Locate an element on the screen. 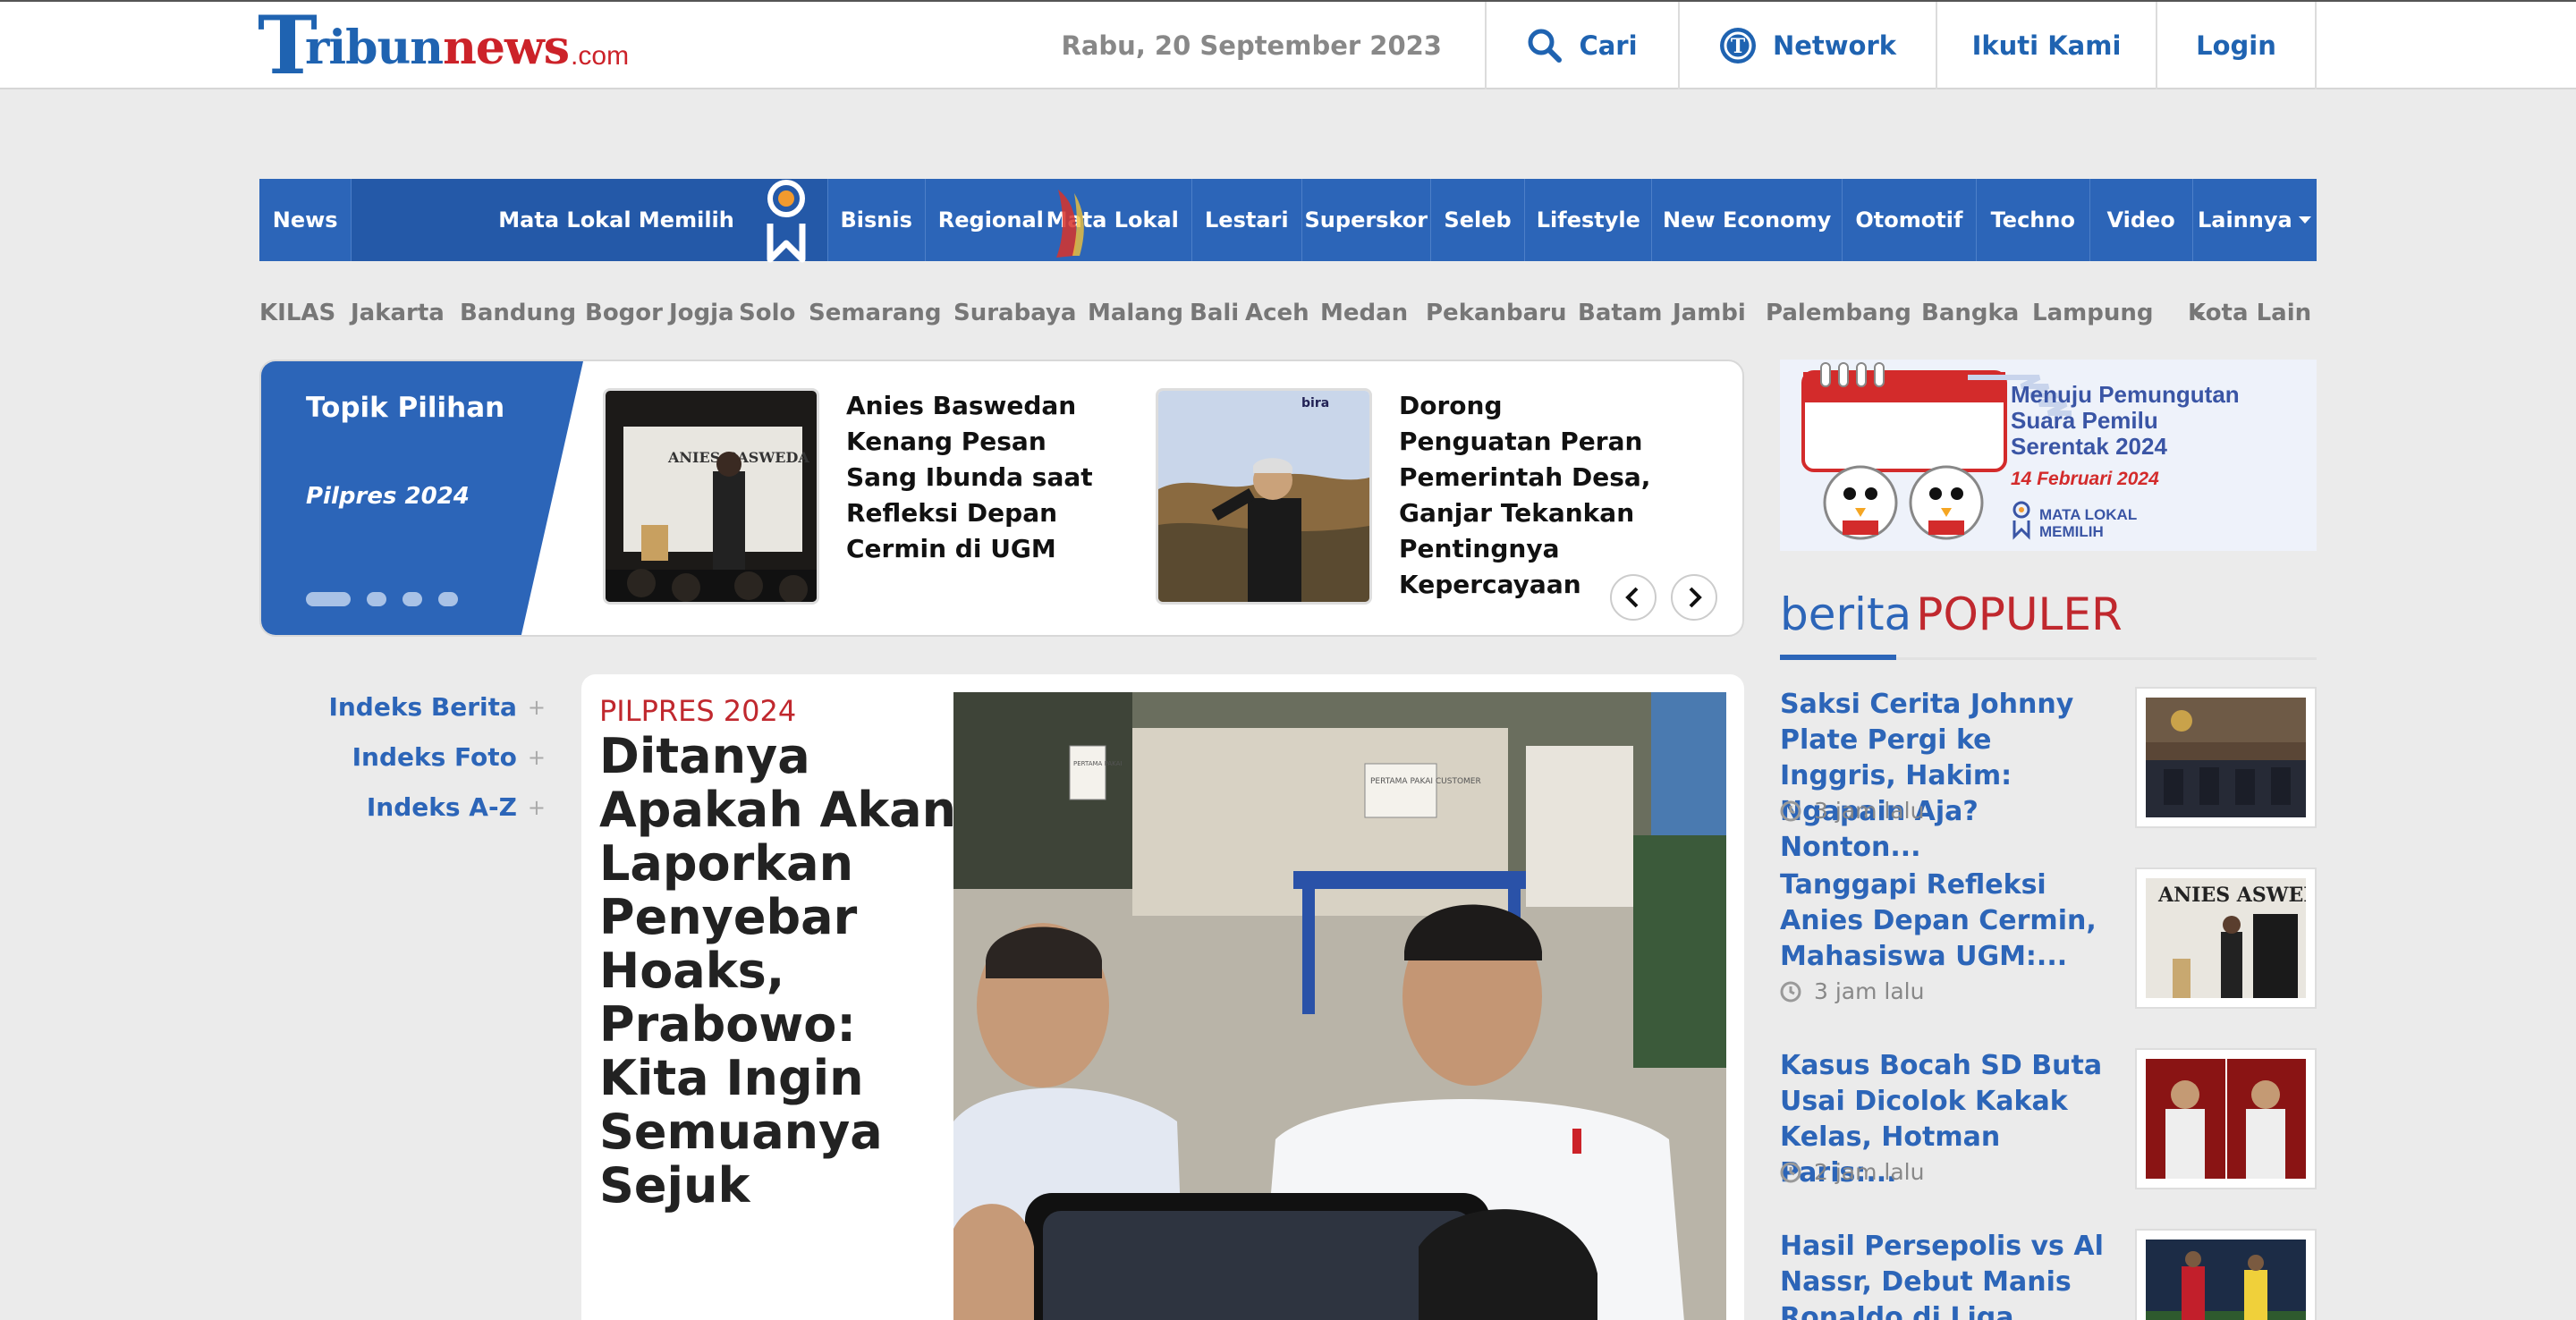  nav-superskor: Superskor is located at coordinates (1366, 220).